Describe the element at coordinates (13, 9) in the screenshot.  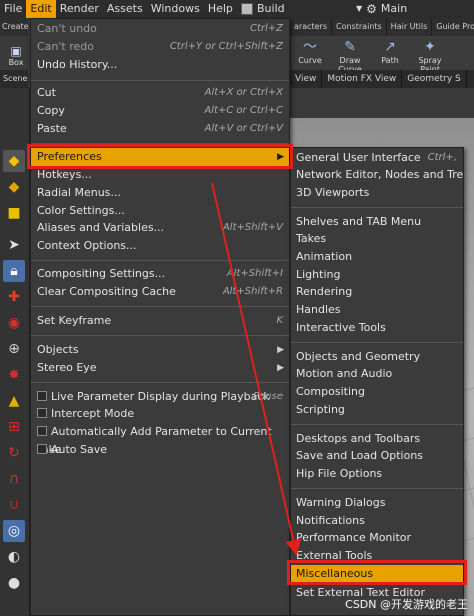
I see `menu-file: File` at that location.